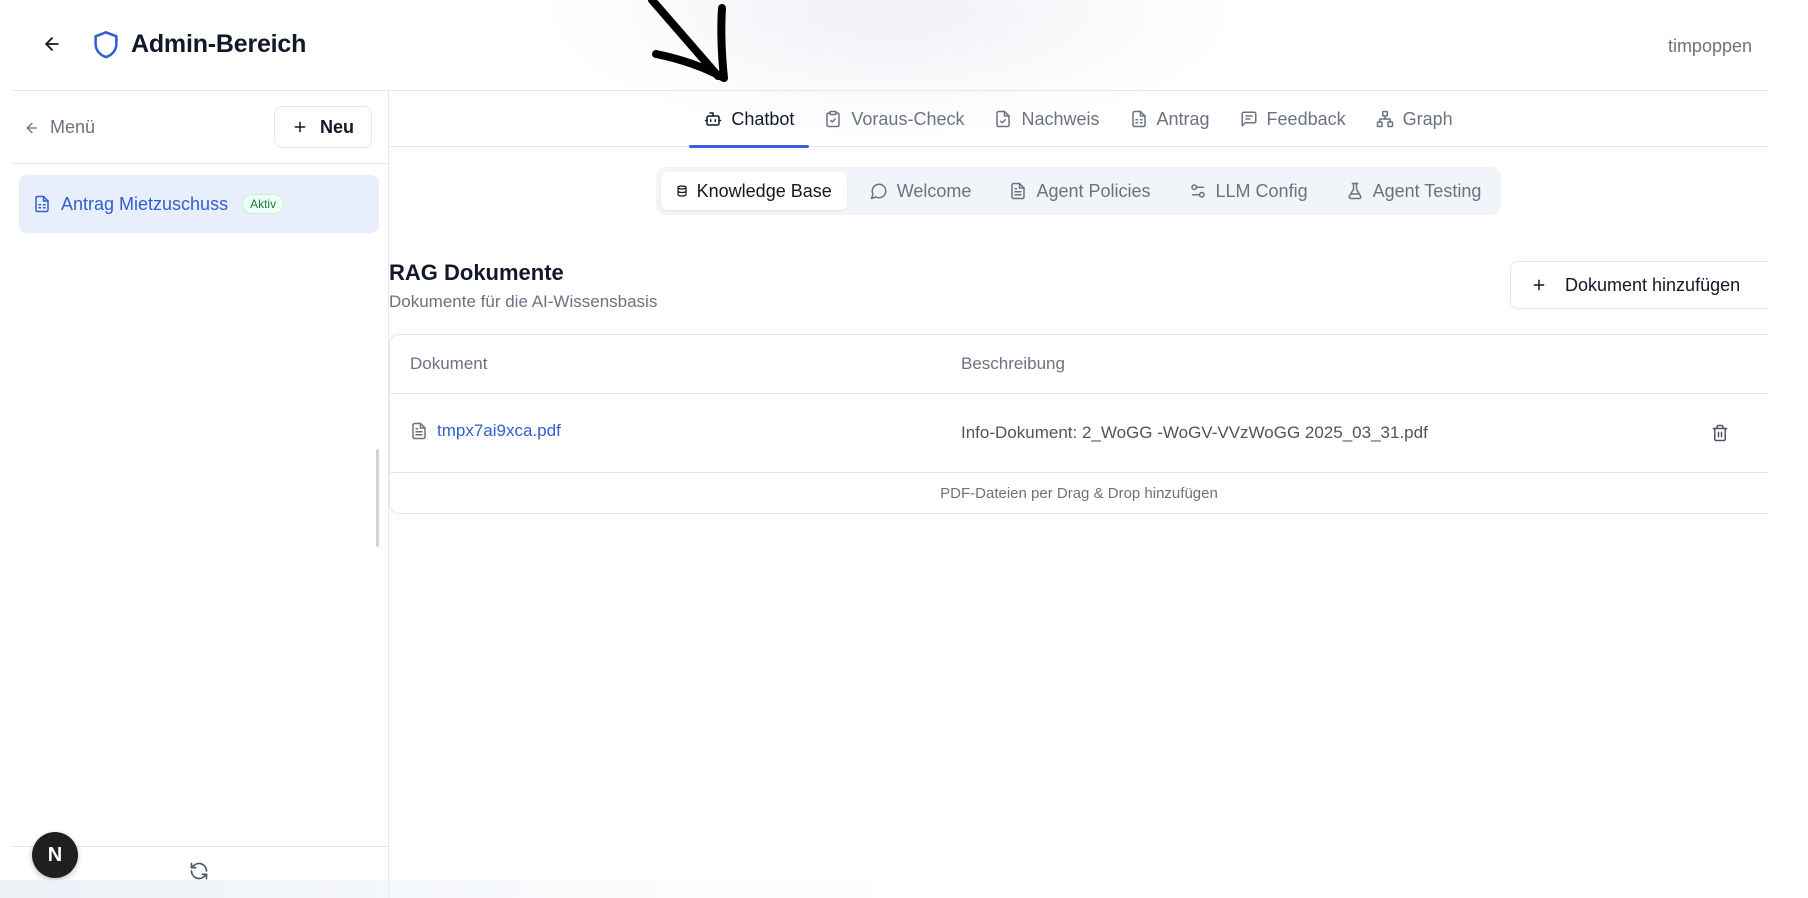  What do you see at coordinates (1197, 191) in the screenshot?
I see `sliders-icon` at bounding box center [1197, 191].